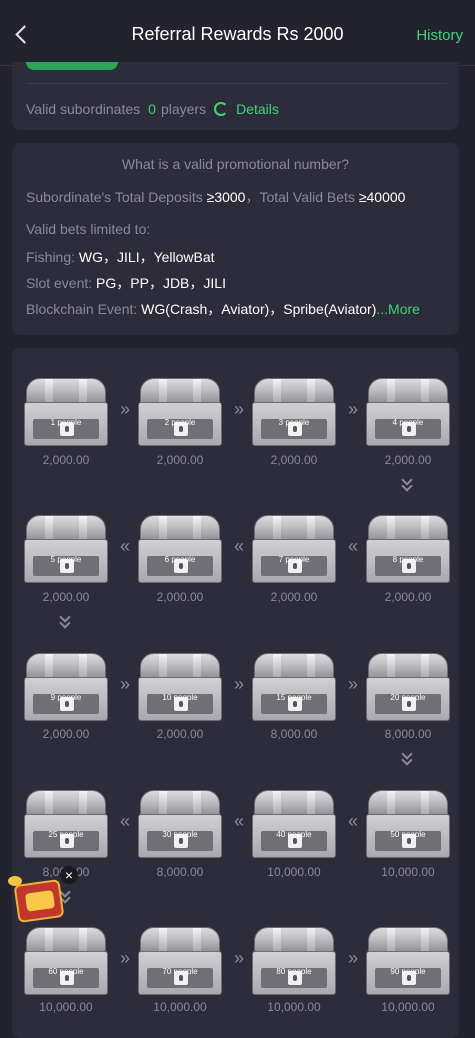 The height and width of the screenshot is (1038, 475). What do you see at coordinates (294, 825) in the screenshot?
I see `treasure-chest-icon: 40 people` at bounding box center [294, 825].